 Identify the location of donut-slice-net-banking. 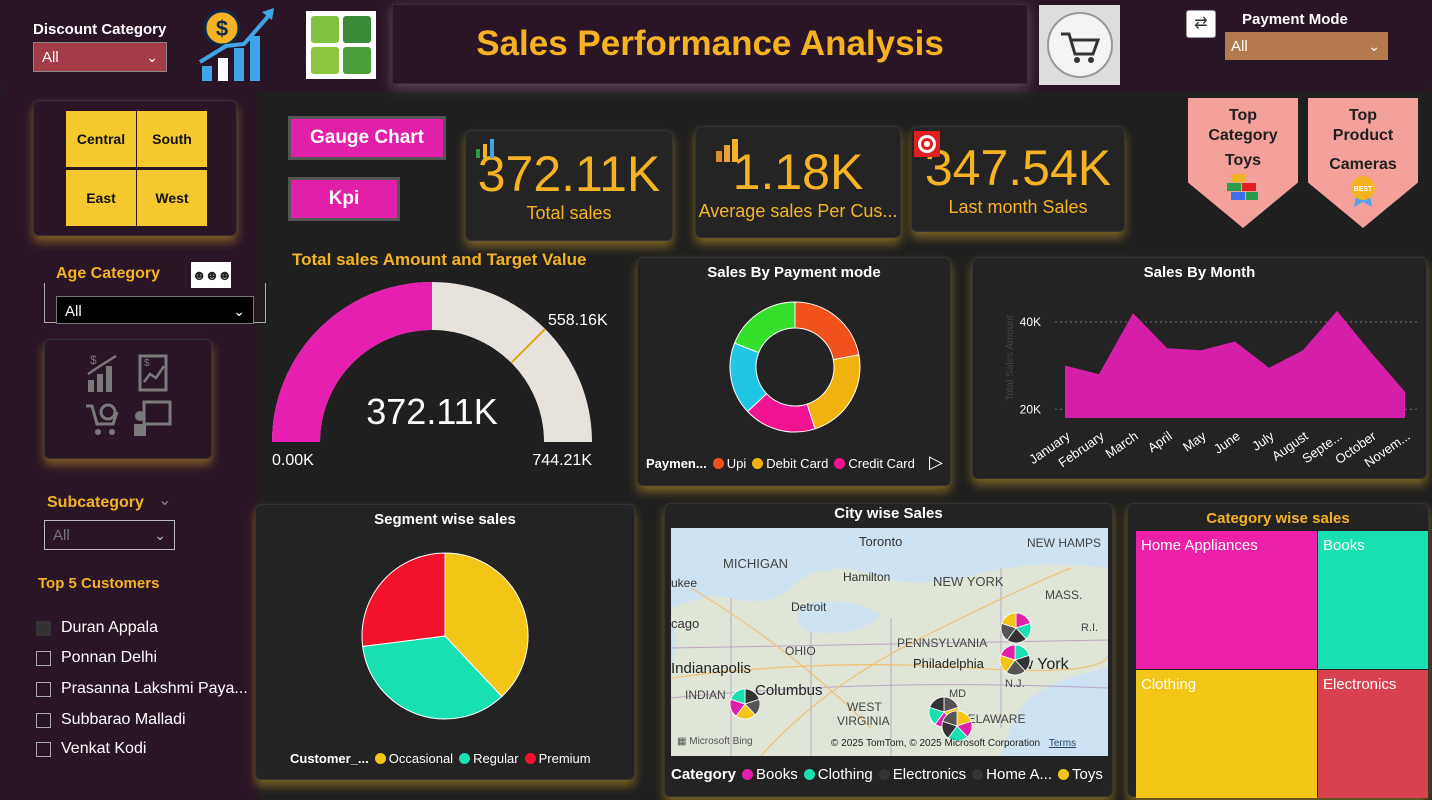
(764, 327).